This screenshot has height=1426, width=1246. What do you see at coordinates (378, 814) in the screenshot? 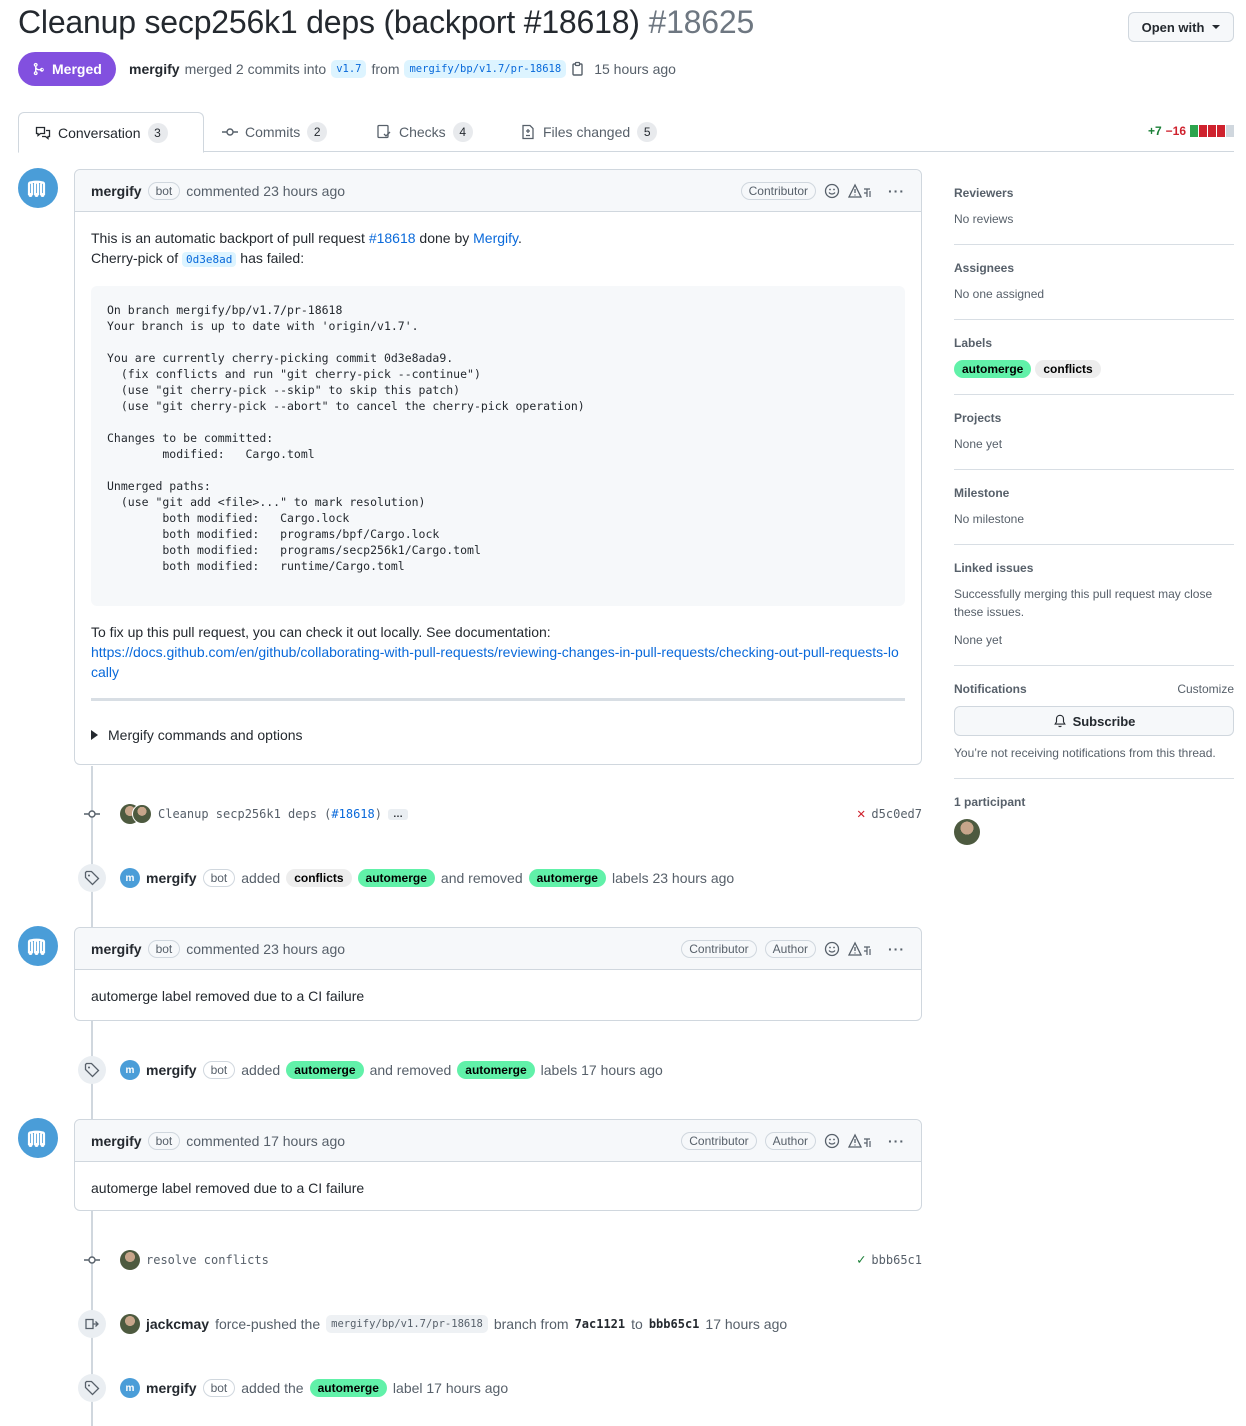
I see `commit-message-end: )` at bounding box center [378, 814].